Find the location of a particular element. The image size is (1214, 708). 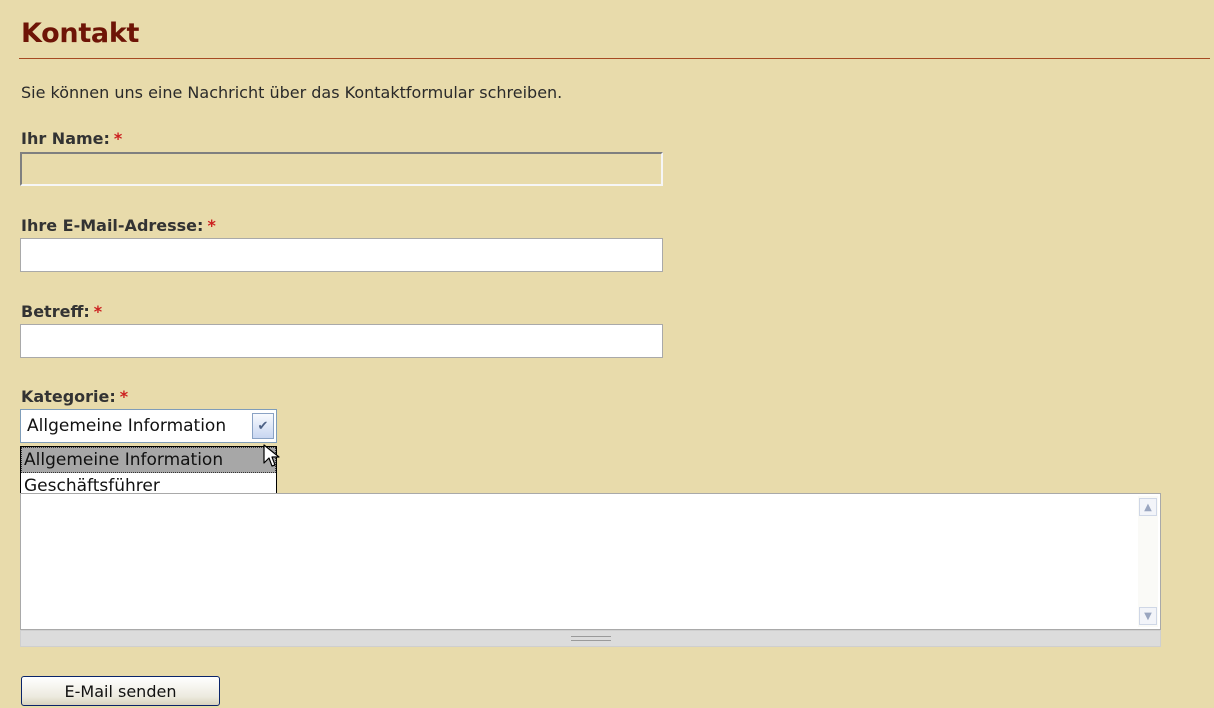

category-label-text: Kategorie: is located at coordinates (68, 396).